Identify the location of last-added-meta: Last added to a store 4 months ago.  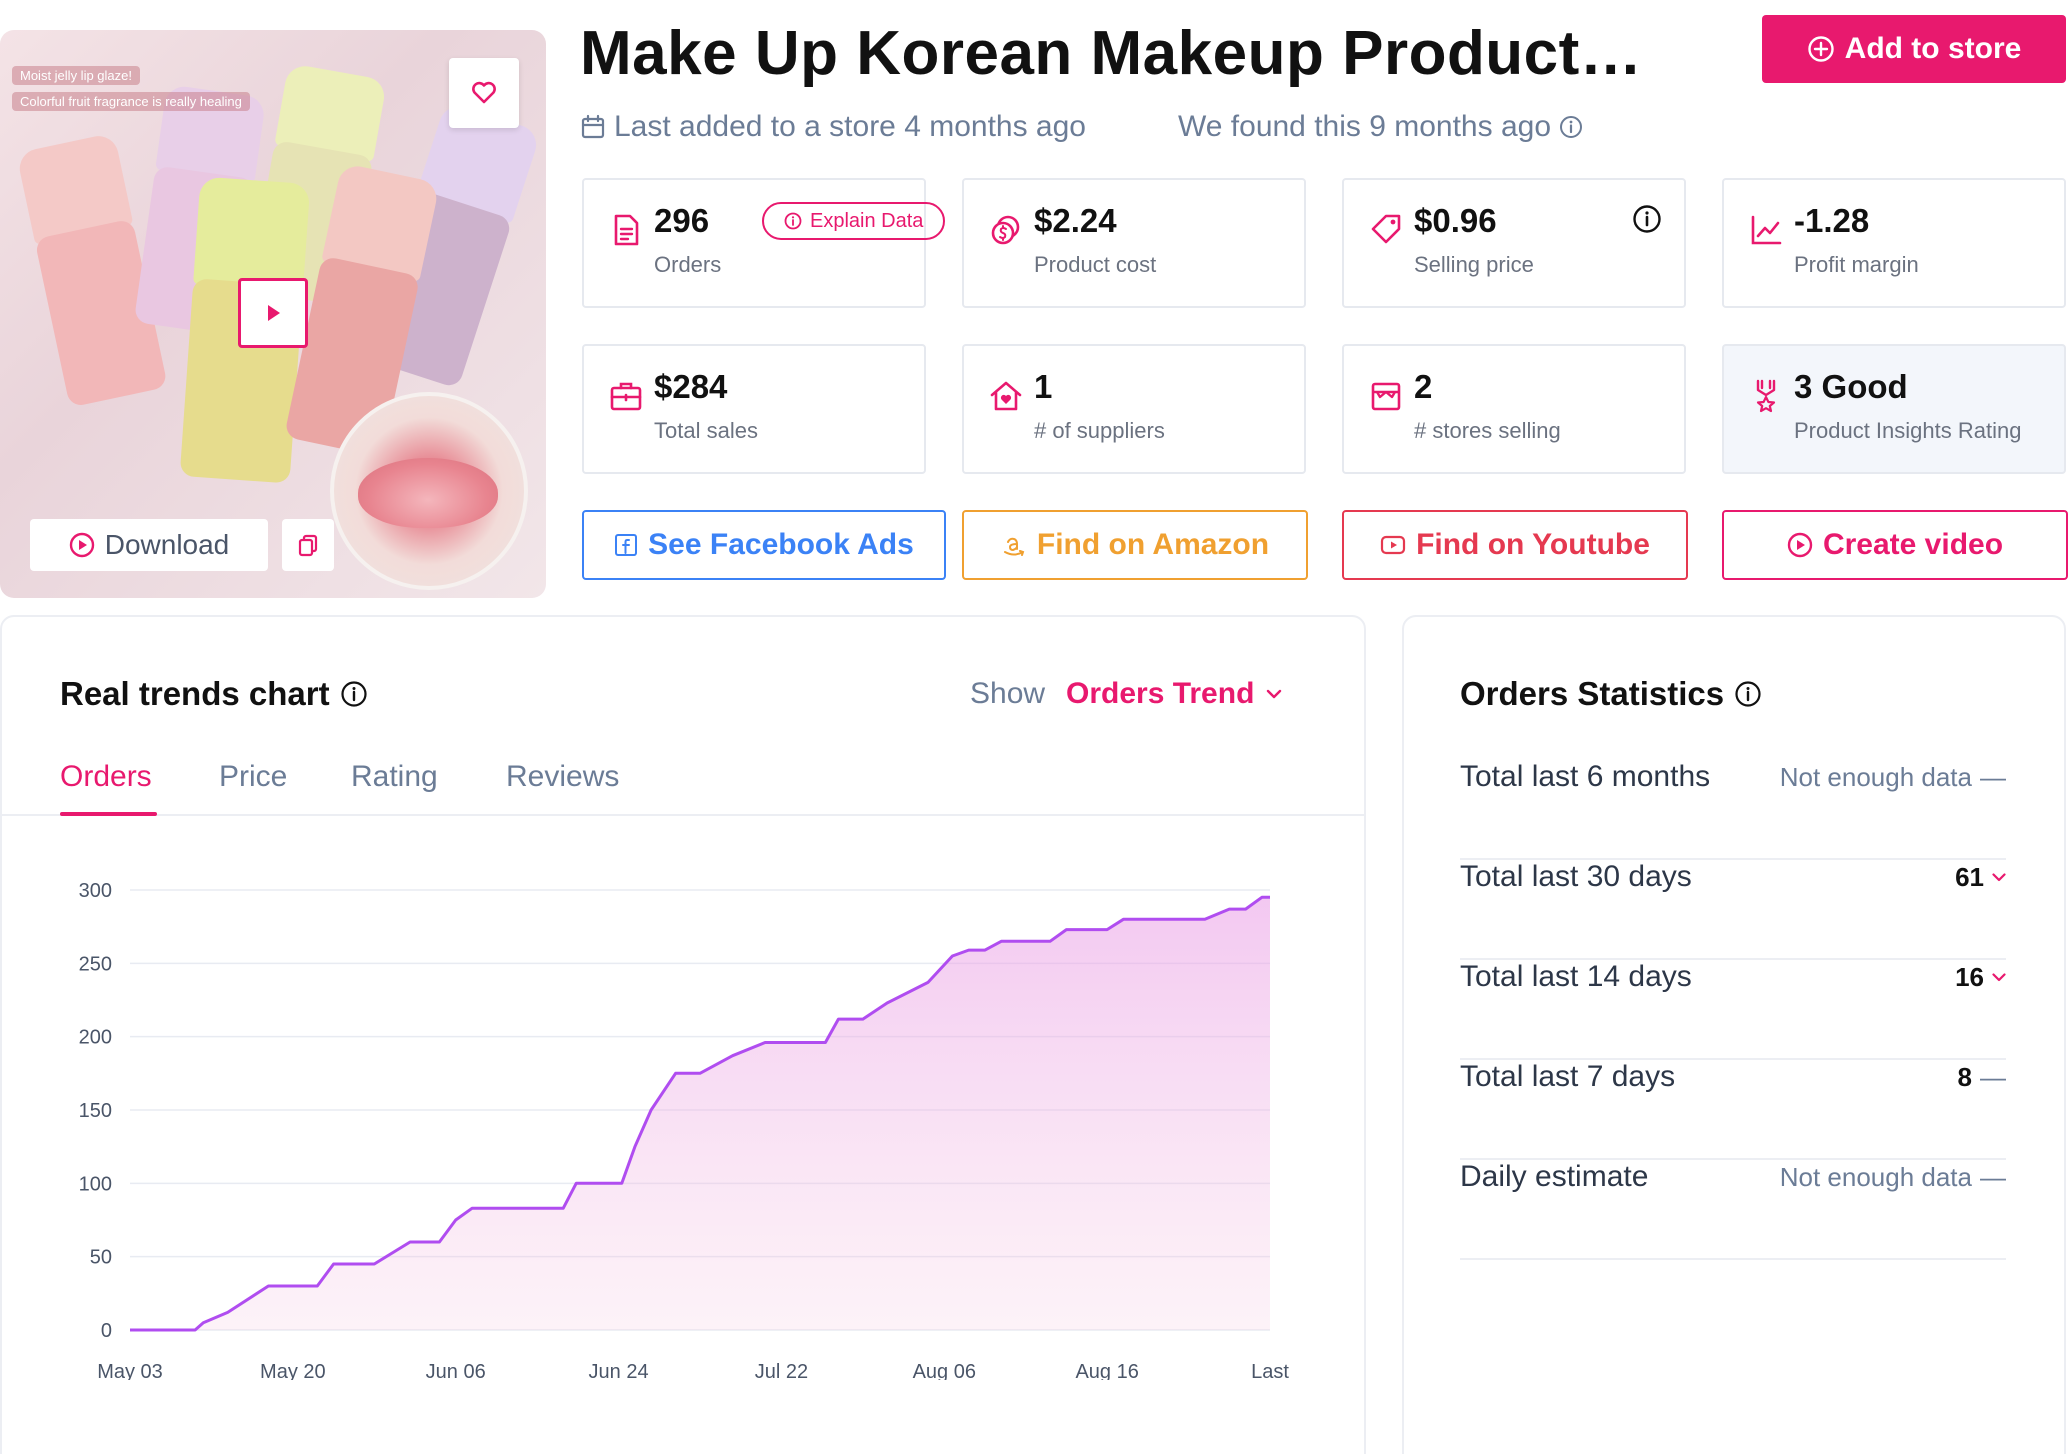
(833, 127).